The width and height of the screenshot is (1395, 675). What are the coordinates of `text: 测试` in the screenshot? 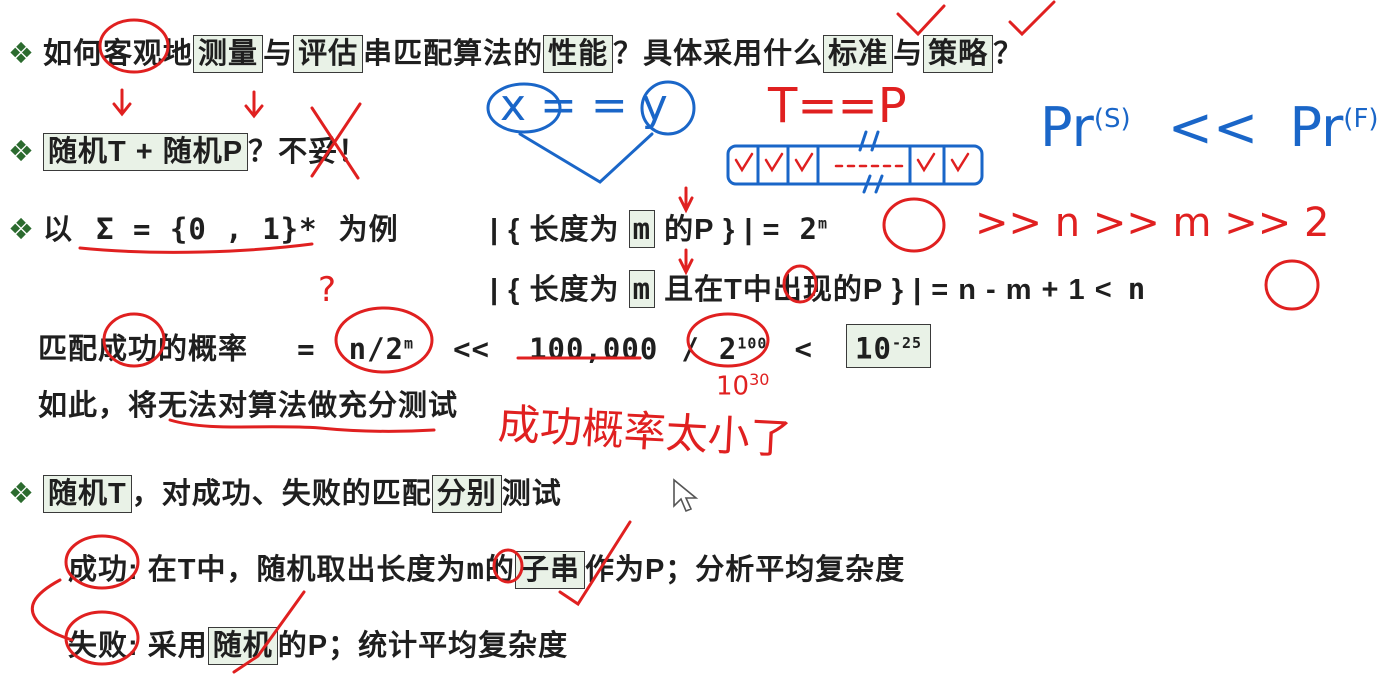 It's located at (531, 494).